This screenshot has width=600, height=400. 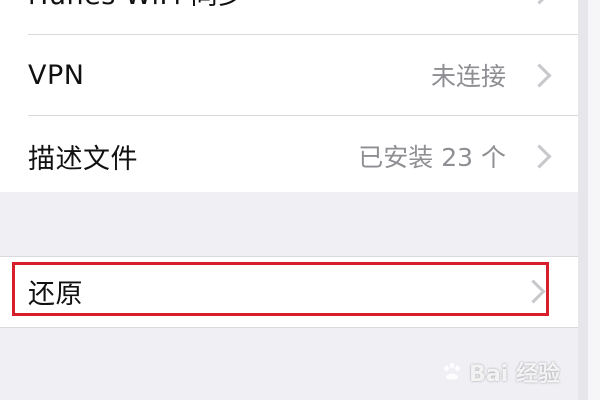 I want to click on settings-item-label: VPN, so click(x=56, y=75).